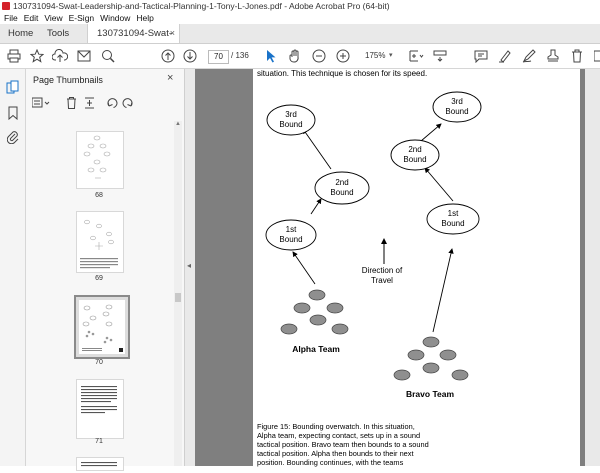 The image size is (600, 473). I want to click on hand-tool-icon, so click(295, 56).